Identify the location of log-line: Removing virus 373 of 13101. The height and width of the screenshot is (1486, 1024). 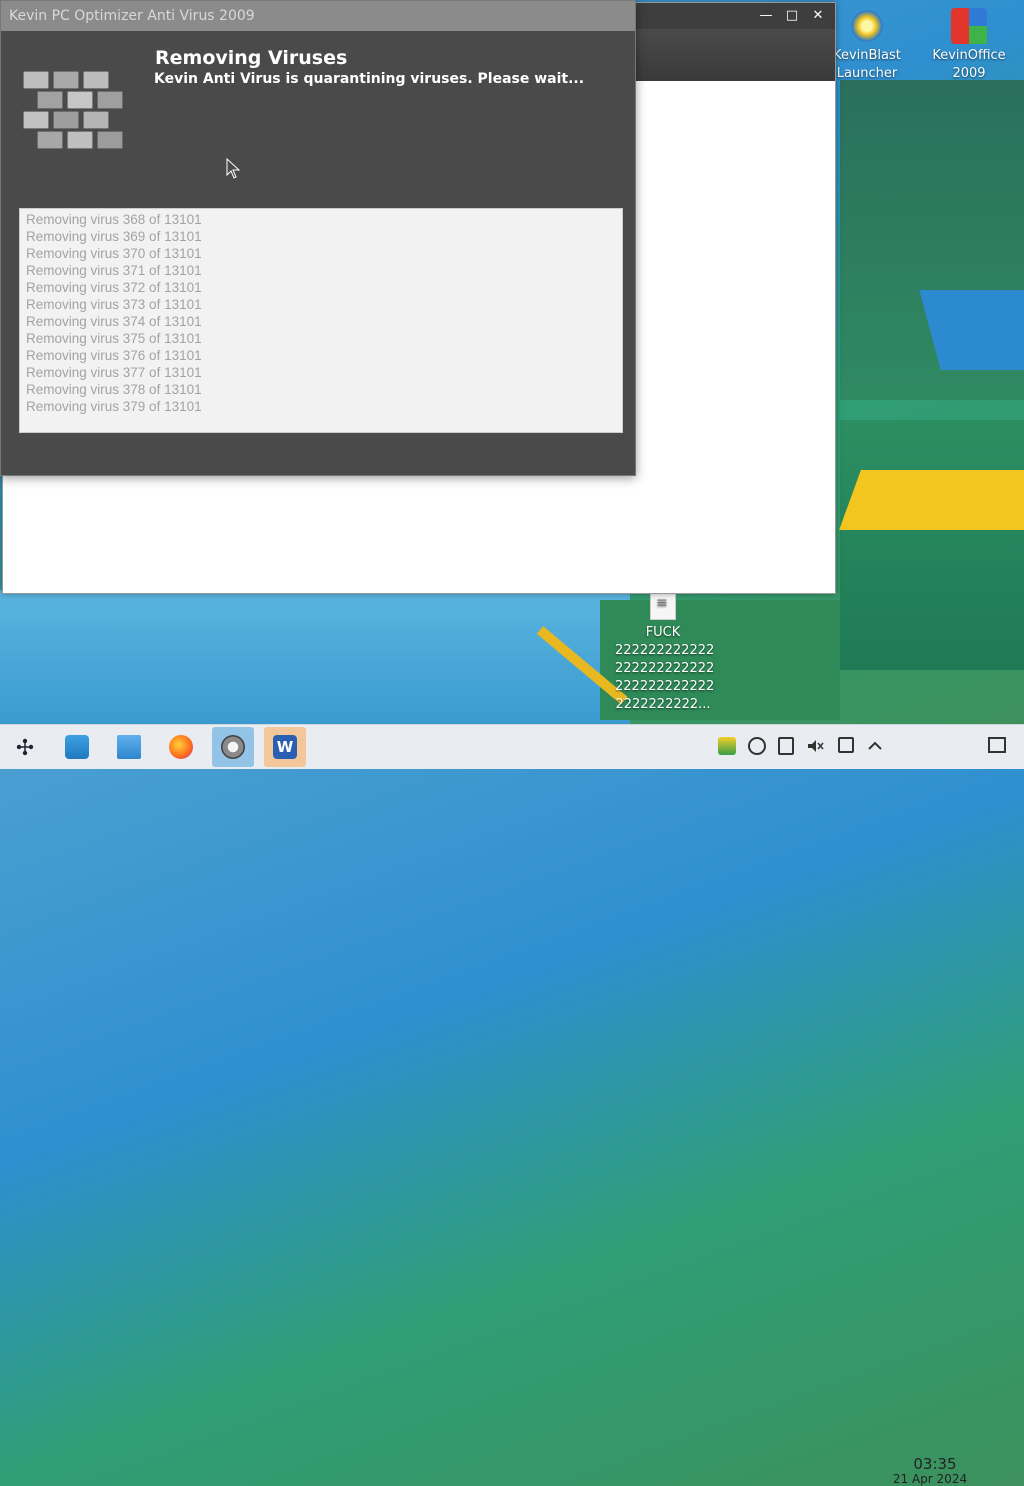
(114, 304).